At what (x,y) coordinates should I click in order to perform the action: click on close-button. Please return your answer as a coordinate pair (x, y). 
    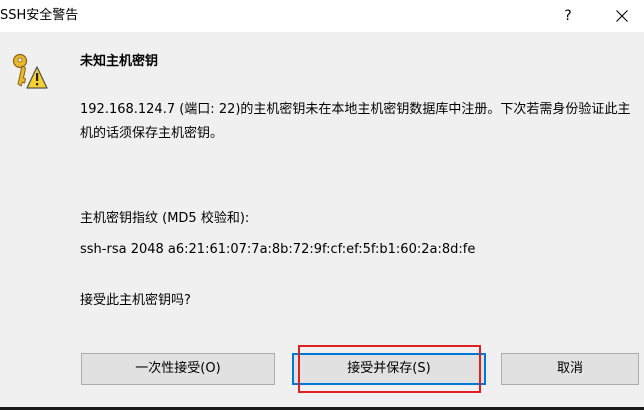
    Looking at the image, I should click on (622, 16).